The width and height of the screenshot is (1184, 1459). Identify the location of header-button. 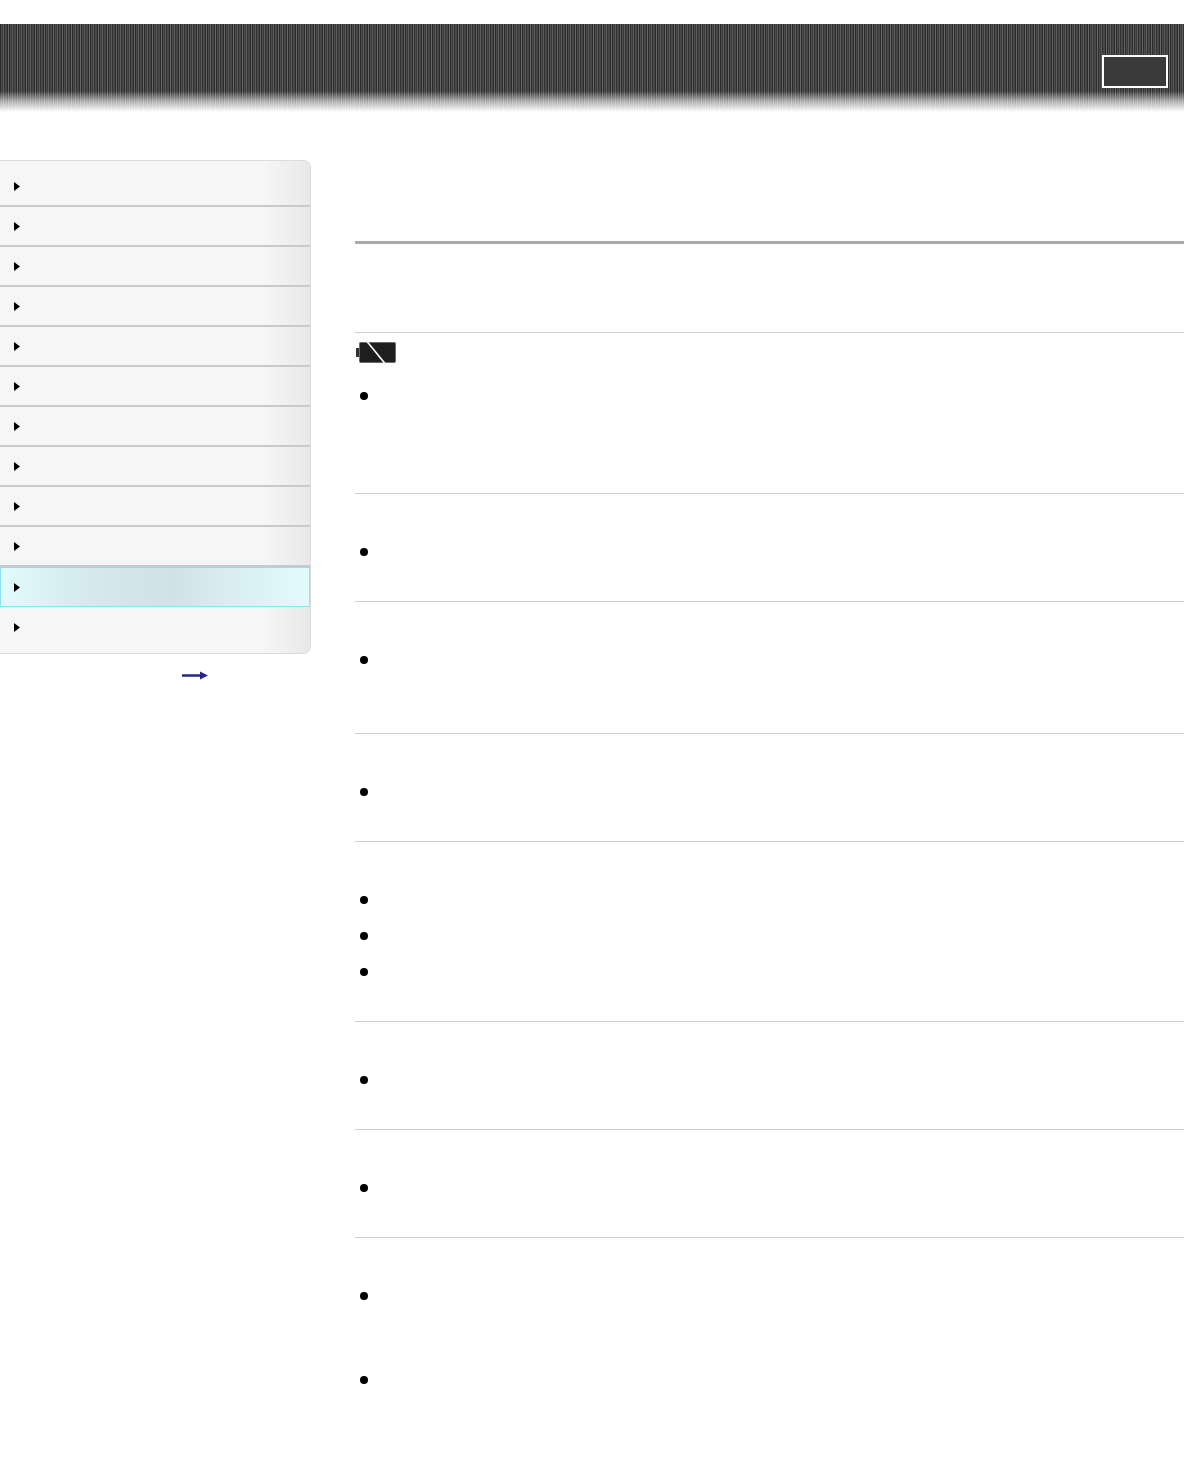
(1135, 71).